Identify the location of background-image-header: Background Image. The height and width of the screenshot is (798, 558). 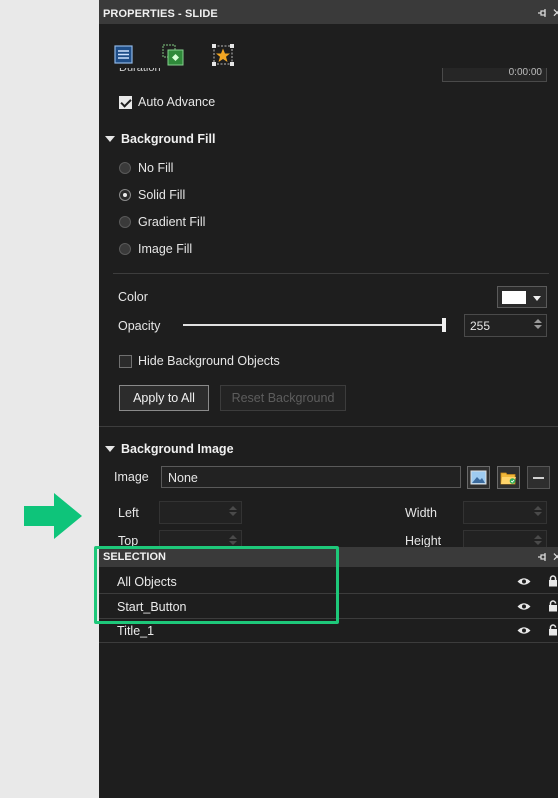
(177, 449).